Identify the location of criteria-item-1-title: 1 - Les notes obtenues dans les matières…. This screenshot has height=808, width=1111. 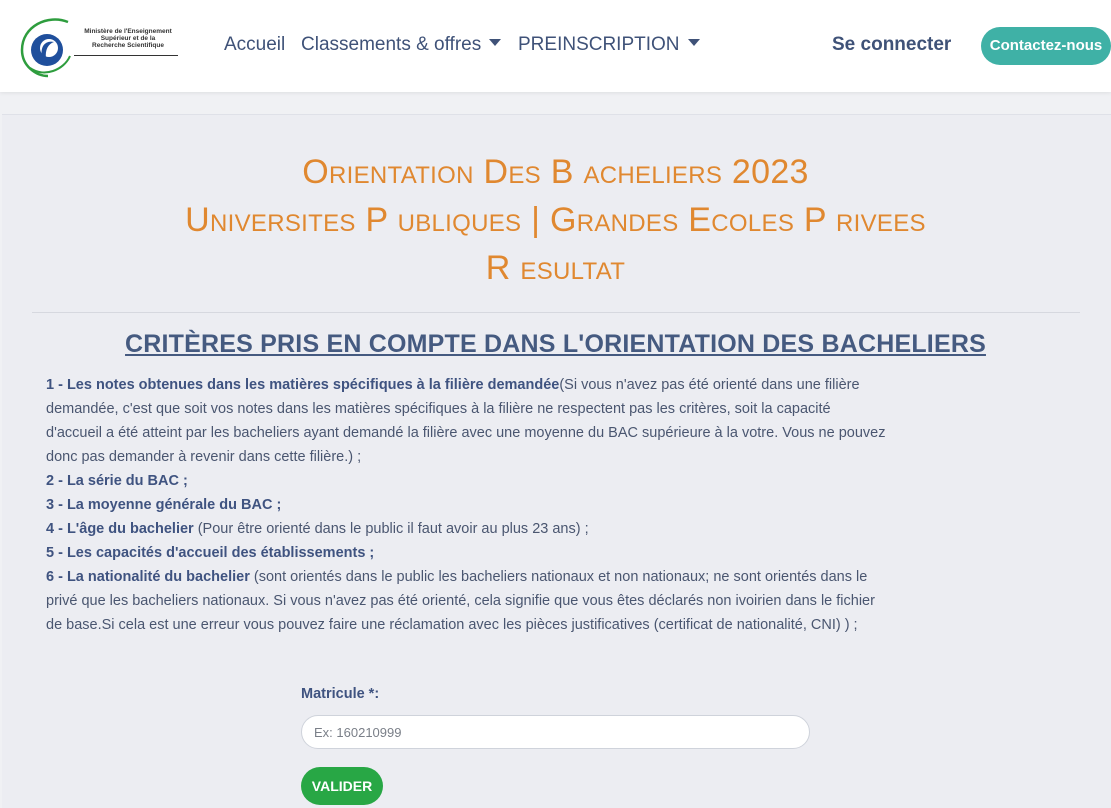
(303, 385).